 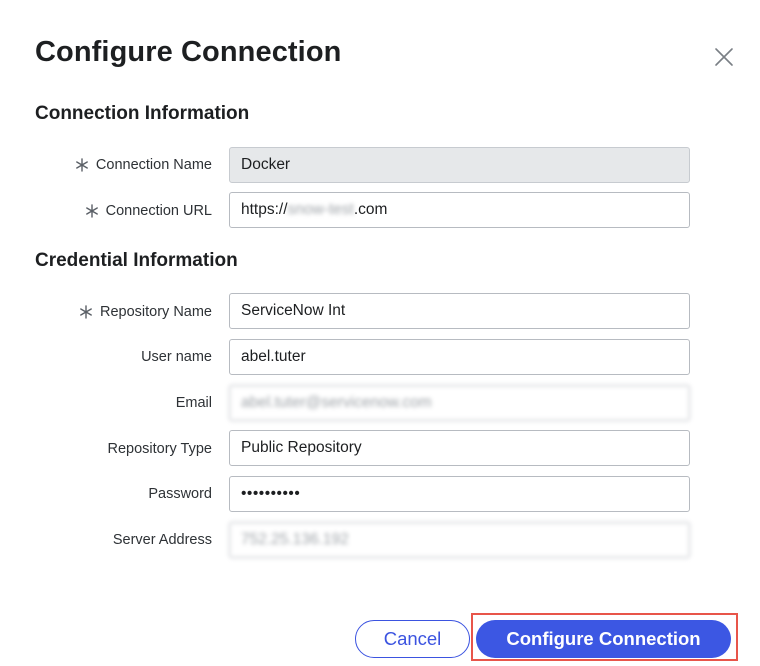 What do you see at coordinates (188, 52) in the screenshot?
I see `dialog-title: Configure Connection` at bounding box center [188, 52].